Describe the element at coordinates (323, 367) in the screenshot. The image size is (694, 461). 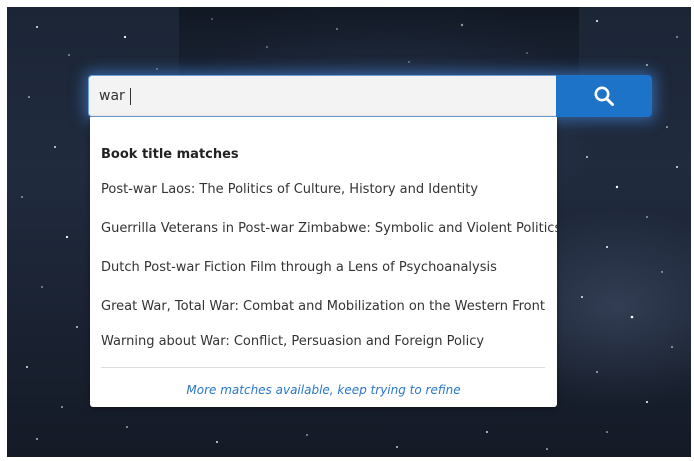
I see `dropdown-divider` at that location.